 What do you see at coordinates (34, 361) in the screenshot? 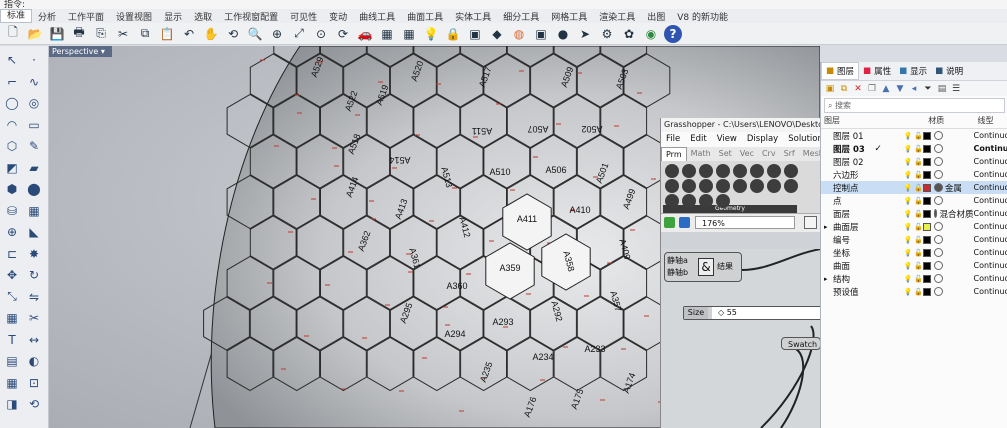
I see `render-icon: ◐` at bounding box center [34, 361].